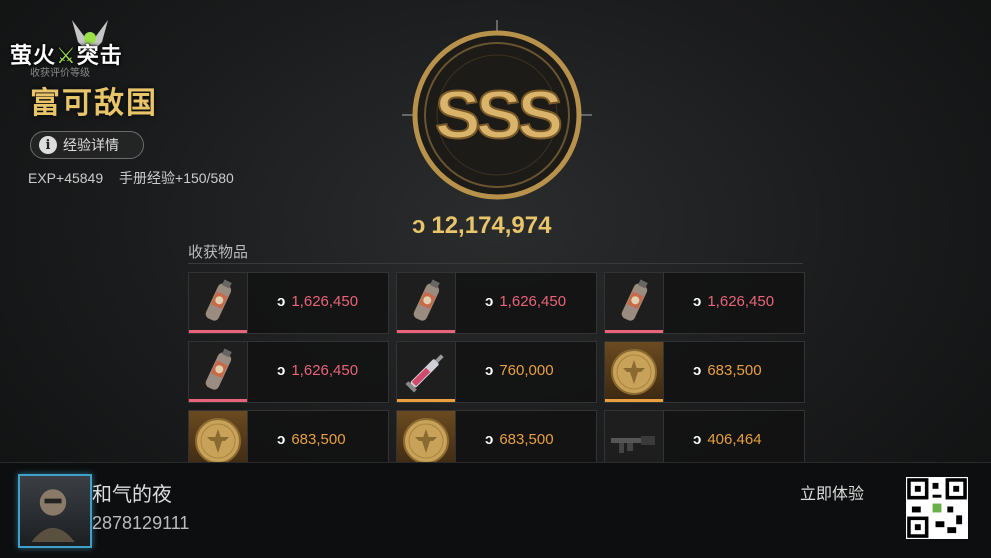 The image size is (991, 558). I want to click on exp-details-button: i 经验详情, so click(87, 145).